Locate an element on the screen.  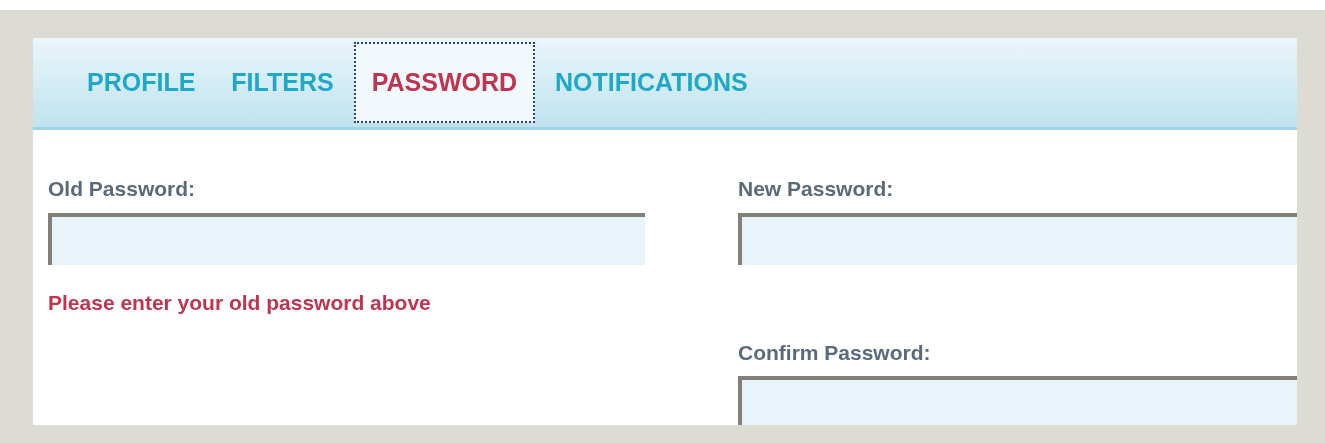
tab: FILTERS is located at coordinates (282, 82).